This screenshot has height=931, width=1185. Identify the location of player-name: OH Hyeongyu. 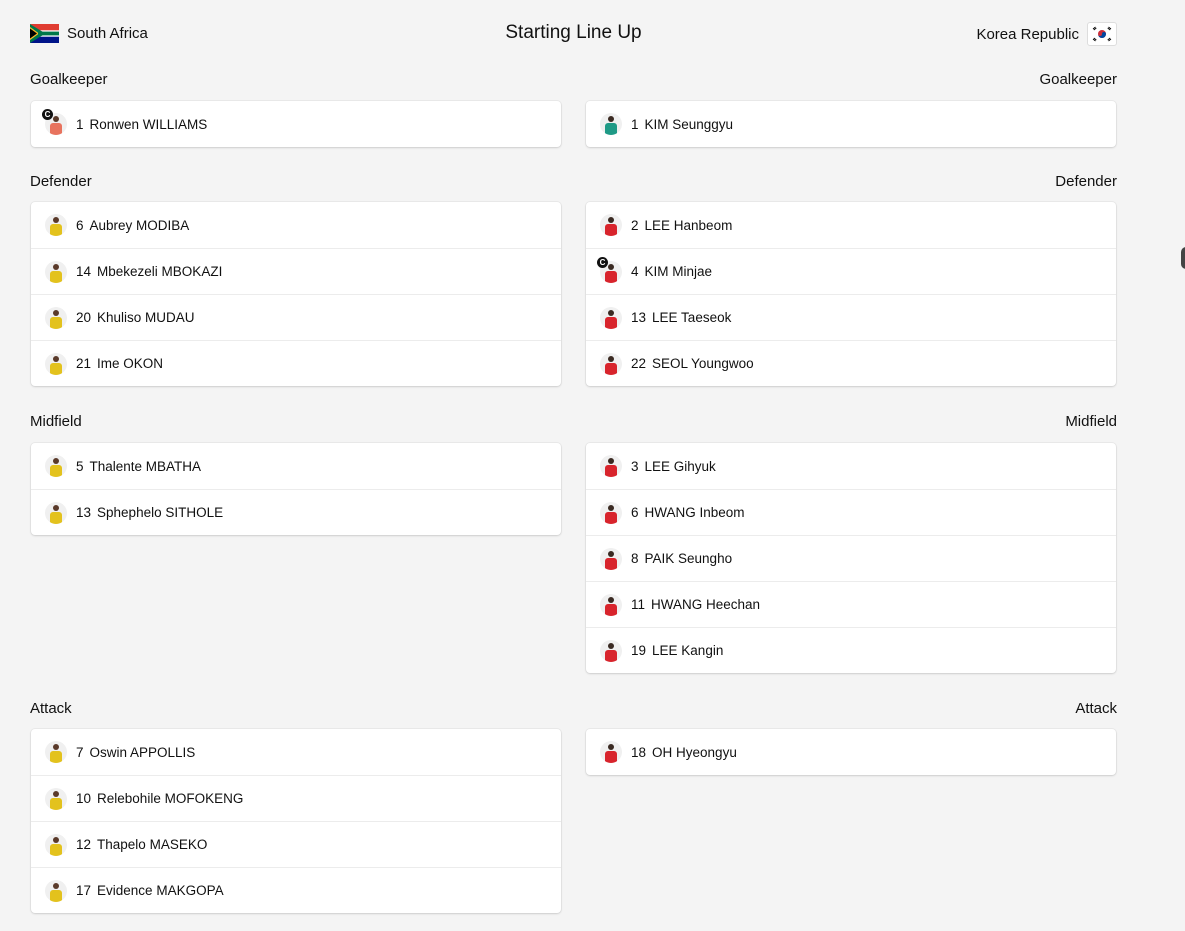
(694, 752).